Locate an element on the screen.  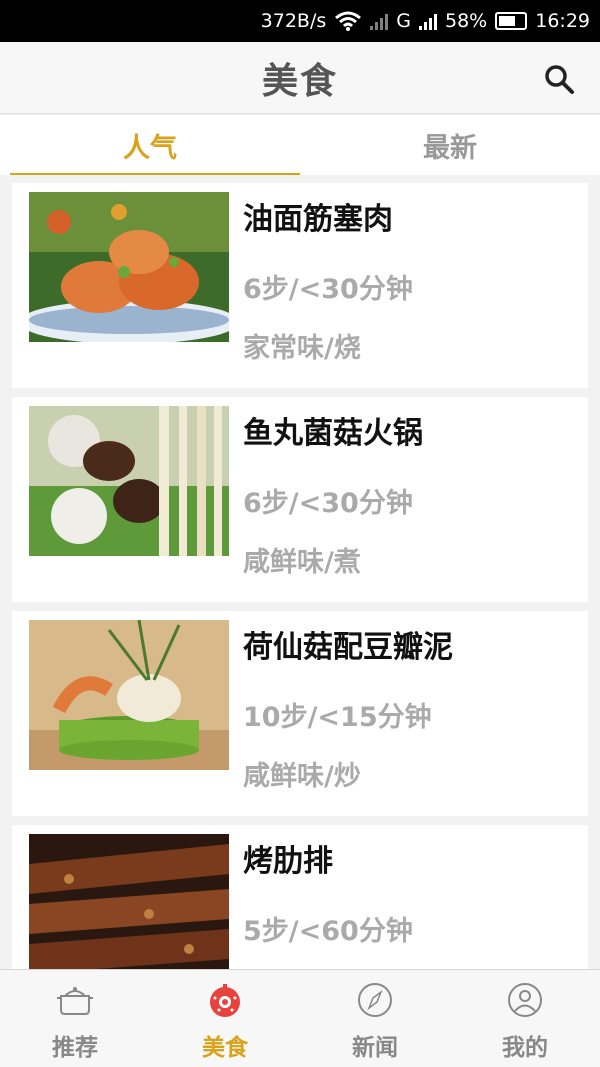
network-speed: 372B/s is located at coordinates (293, 21).